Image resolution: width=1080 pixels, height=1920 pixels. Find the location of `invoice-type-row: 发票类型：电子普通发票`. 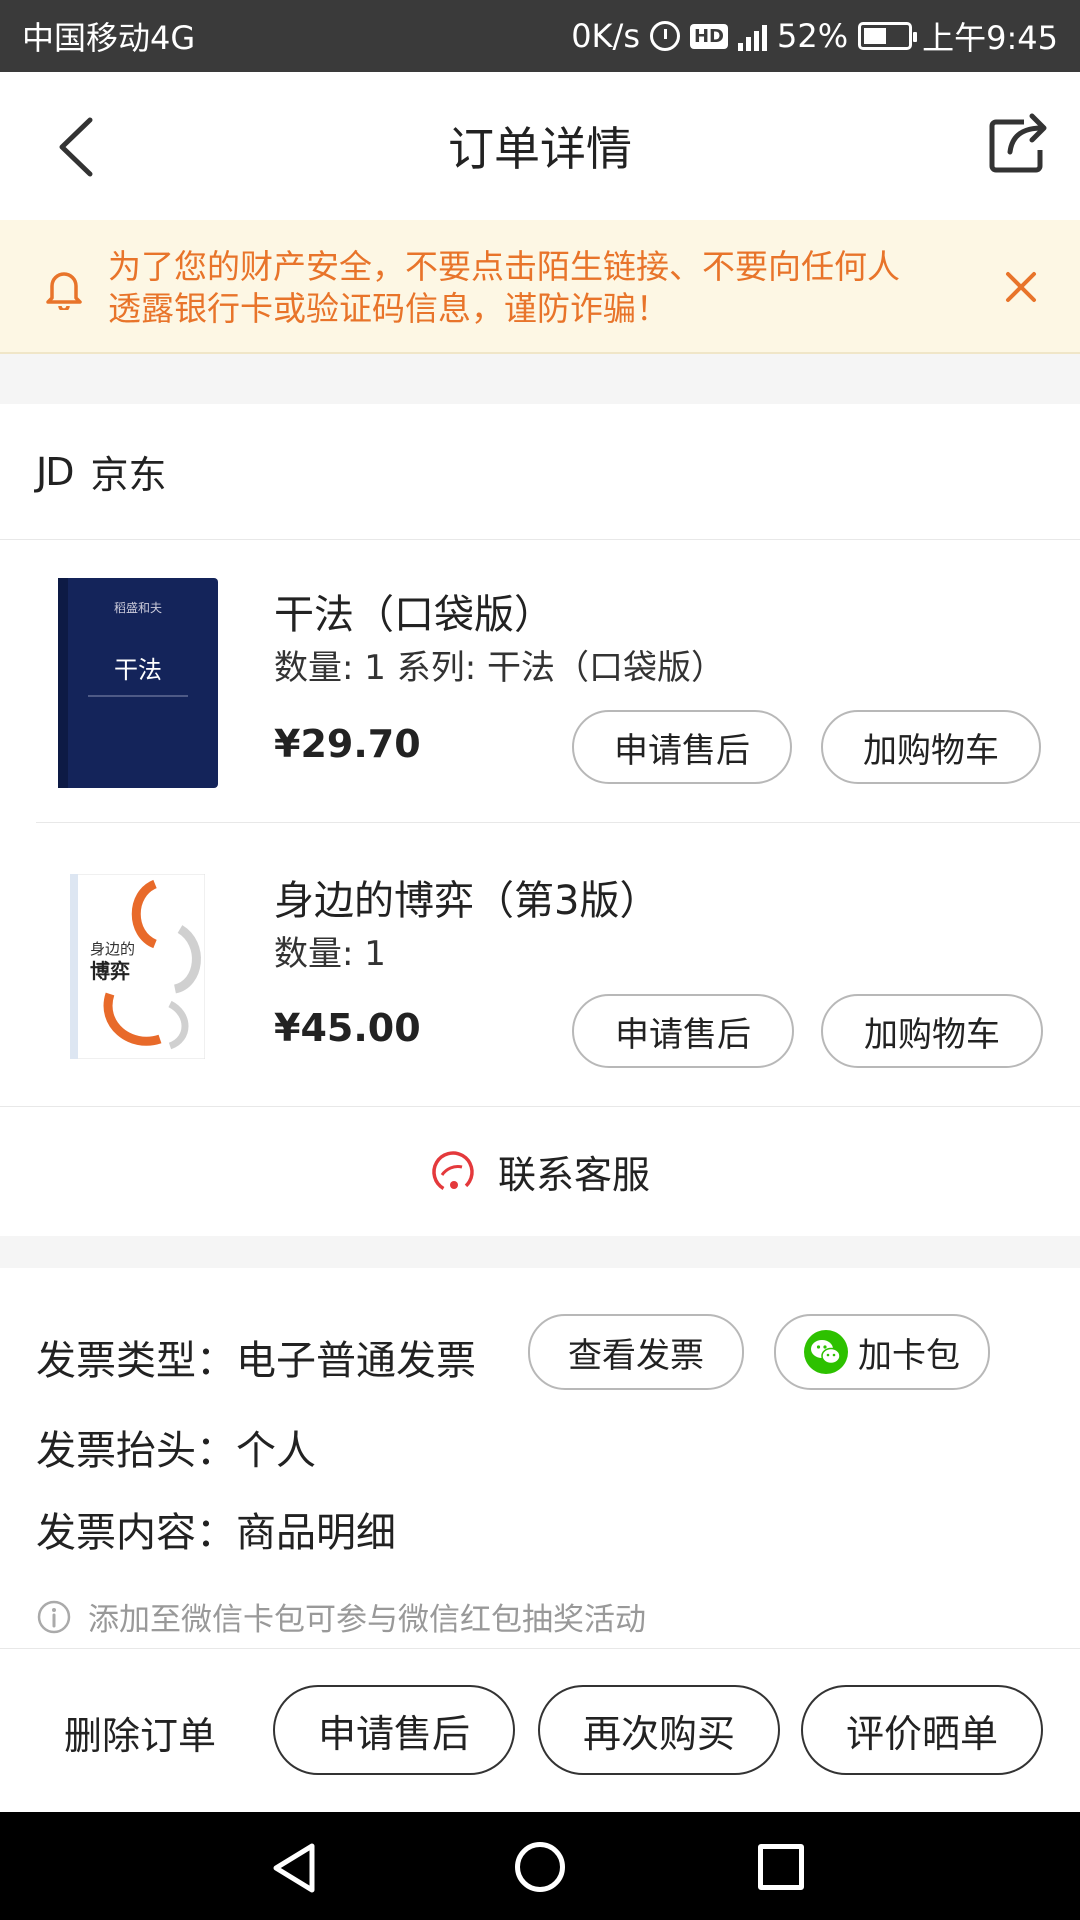

invoice-type-row: 发票类型：电子普通发票 is located at coordinates (256, 1357).